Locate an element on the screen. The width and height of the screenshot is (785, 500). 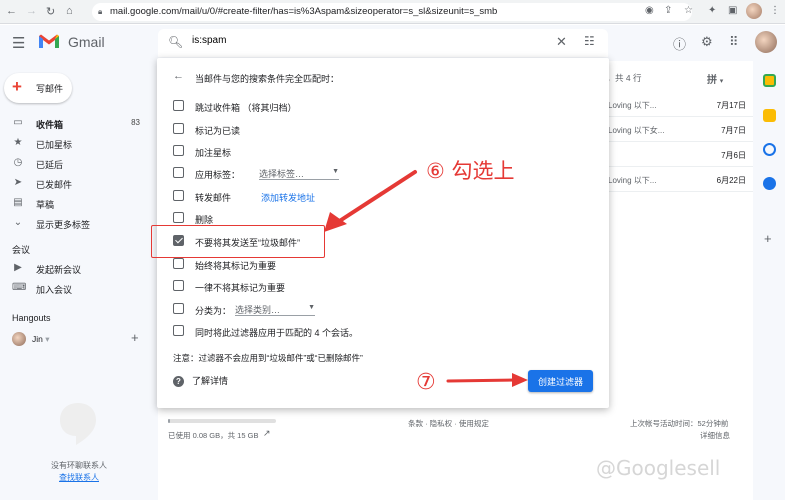
sidebar-item-inbox: ▭ 收件箱 83 is located at coordinates (75, 123).